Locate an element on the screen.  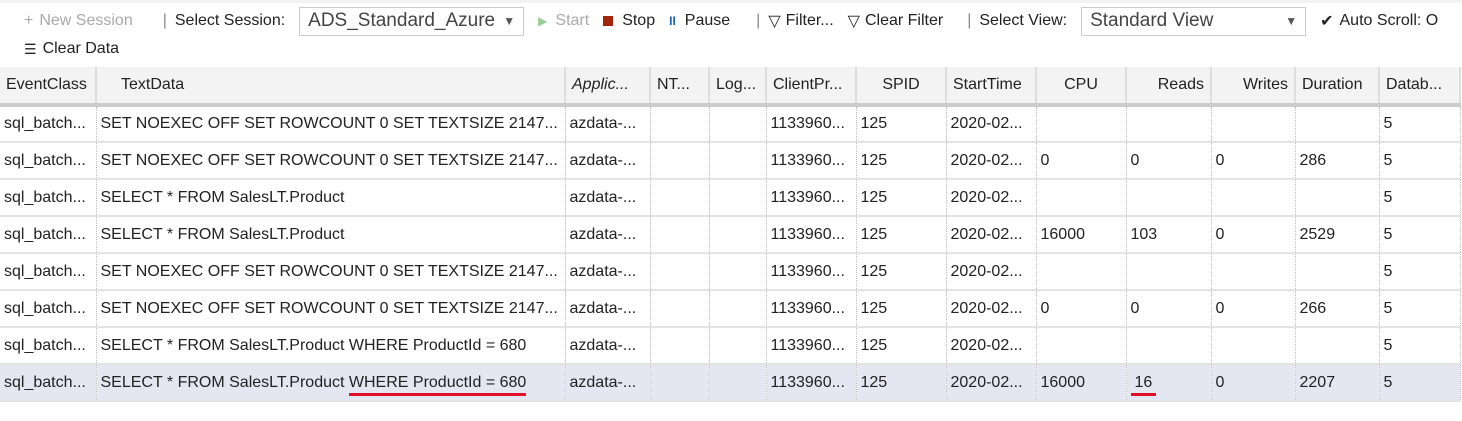
stop-button: Stop is located at coordinates (629, 21).